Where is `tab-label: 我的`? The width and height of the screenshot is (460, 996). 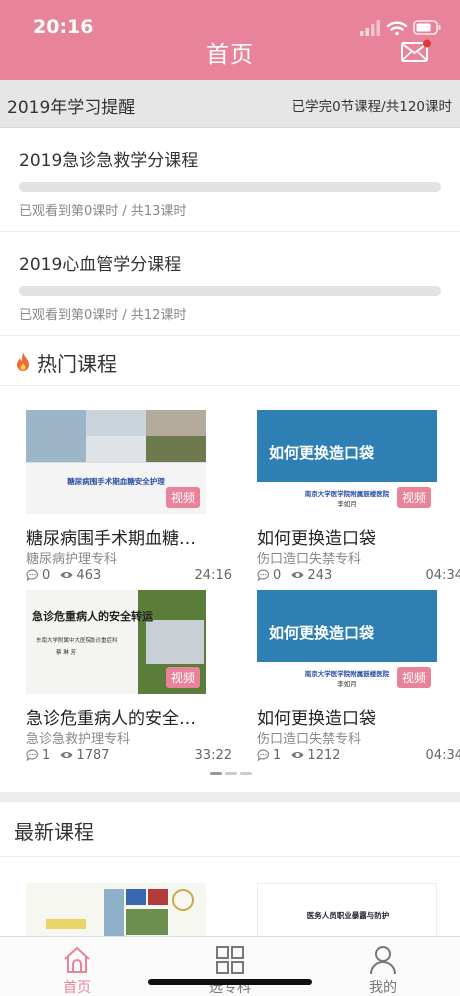
tab-label: 我的 is located at coordinates (383, 988).